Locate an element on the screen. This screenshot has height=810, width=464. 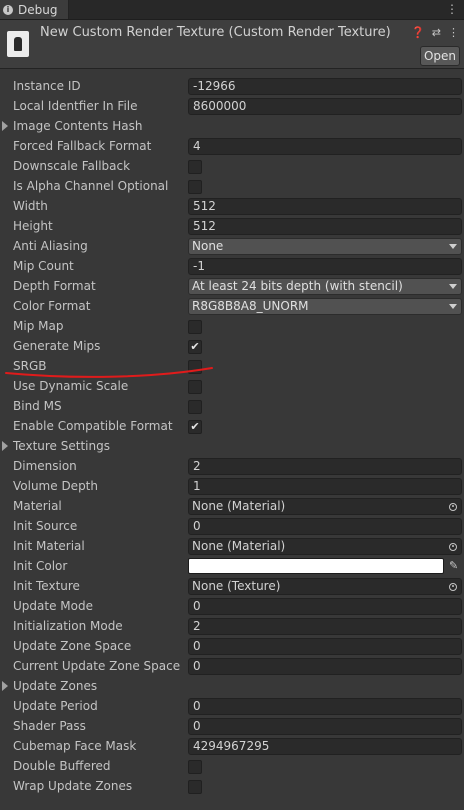
current-update-zone-space-field: 0 is located at coordinates (325, 666).